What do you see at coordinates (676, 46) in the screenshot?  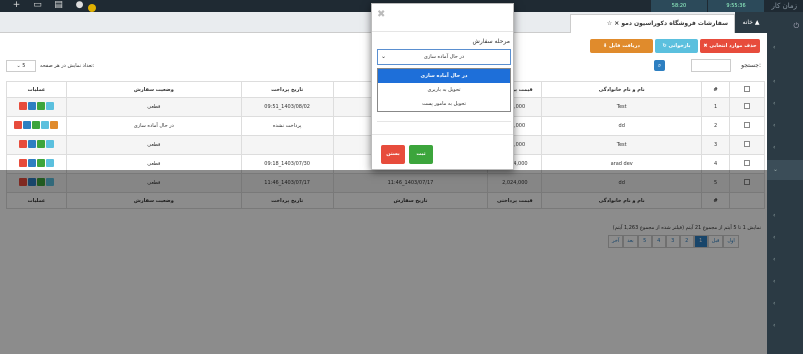 I see `refresh-button: ↻ بازخوانی` at bounding box center [676, 46].